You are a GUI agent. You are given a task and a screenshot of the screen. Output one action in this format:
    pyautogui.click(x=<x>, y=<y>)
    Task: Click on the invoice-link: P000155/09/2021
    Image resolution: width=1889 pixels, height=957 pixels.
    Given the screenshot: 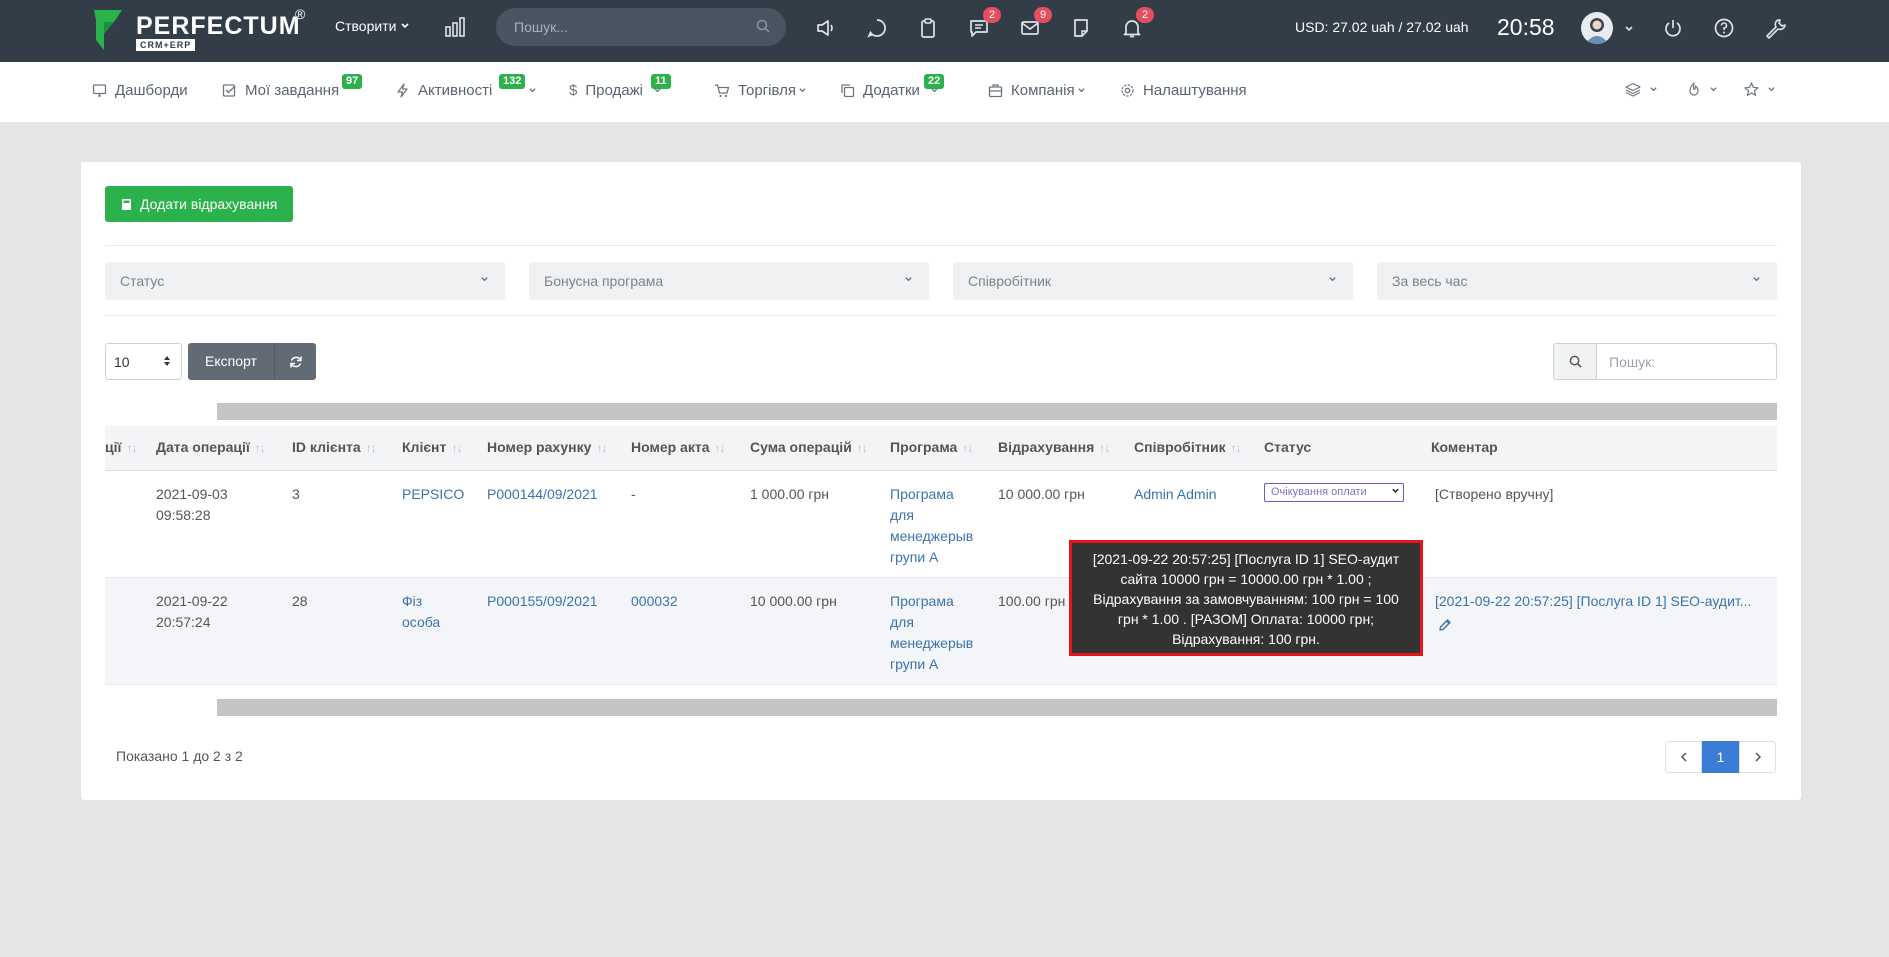 What is the action you would take?
    pyautogui.click(x=542, y=601)
    